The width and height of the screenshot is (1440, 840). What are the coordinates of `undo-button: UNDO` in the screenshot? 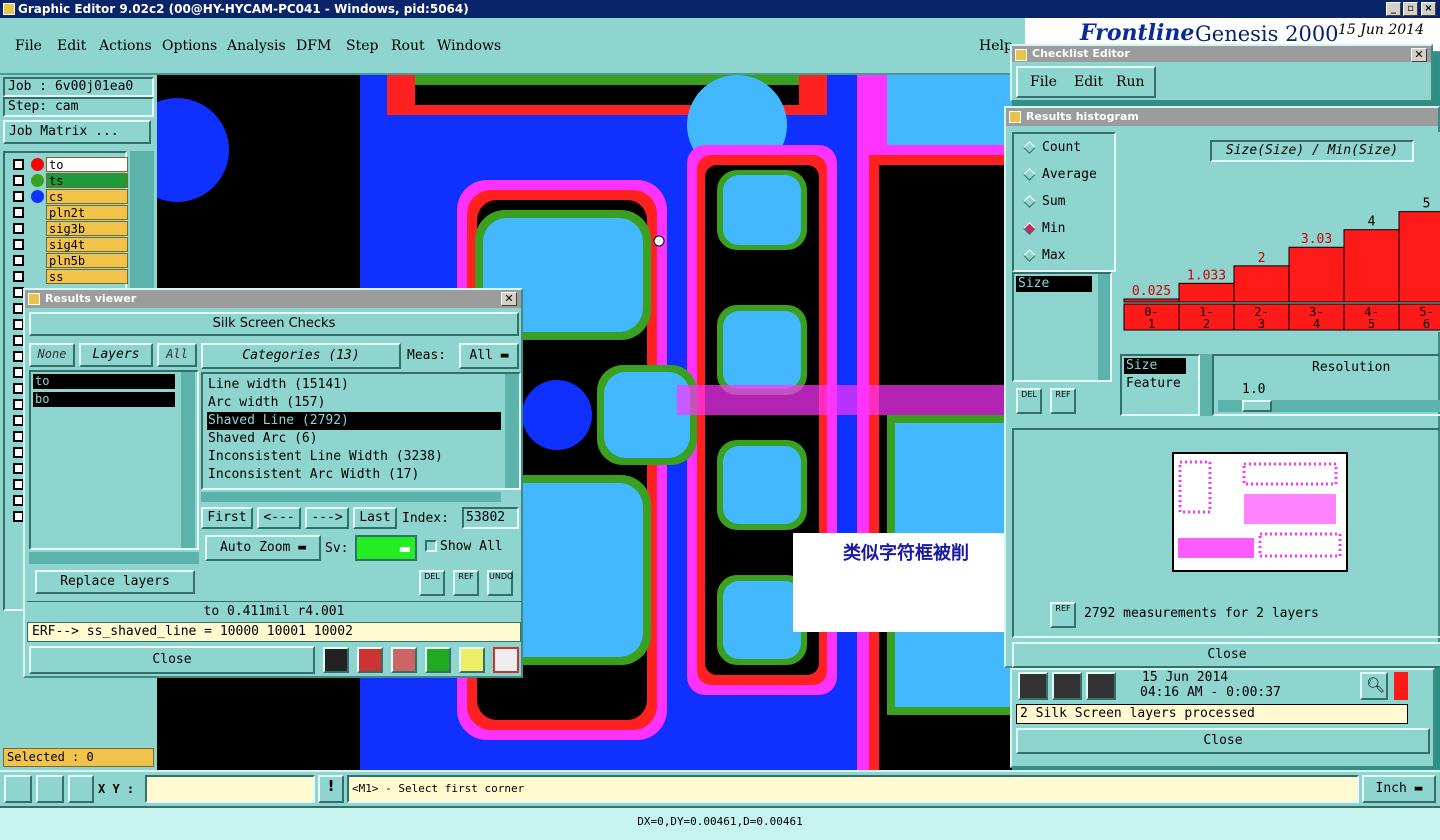 It's located at (500, 583).